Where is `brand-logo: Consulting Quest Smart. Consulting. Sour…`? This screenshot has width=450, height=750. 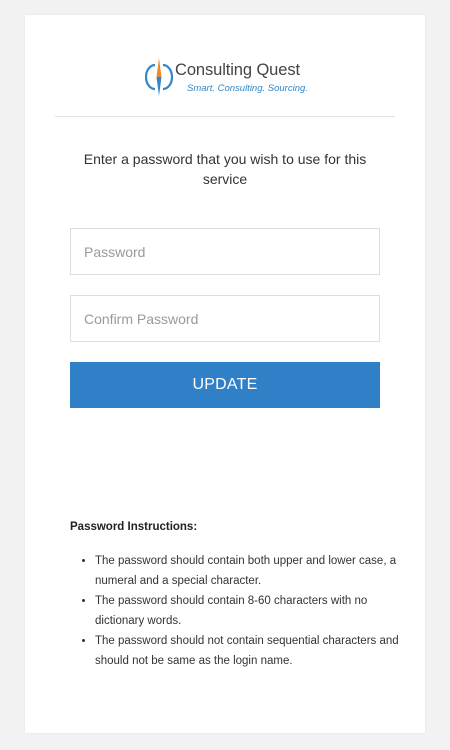
brand-logo: Consulting Quest Smart. Consulting. Sour… is located at coordinates (230, 77).